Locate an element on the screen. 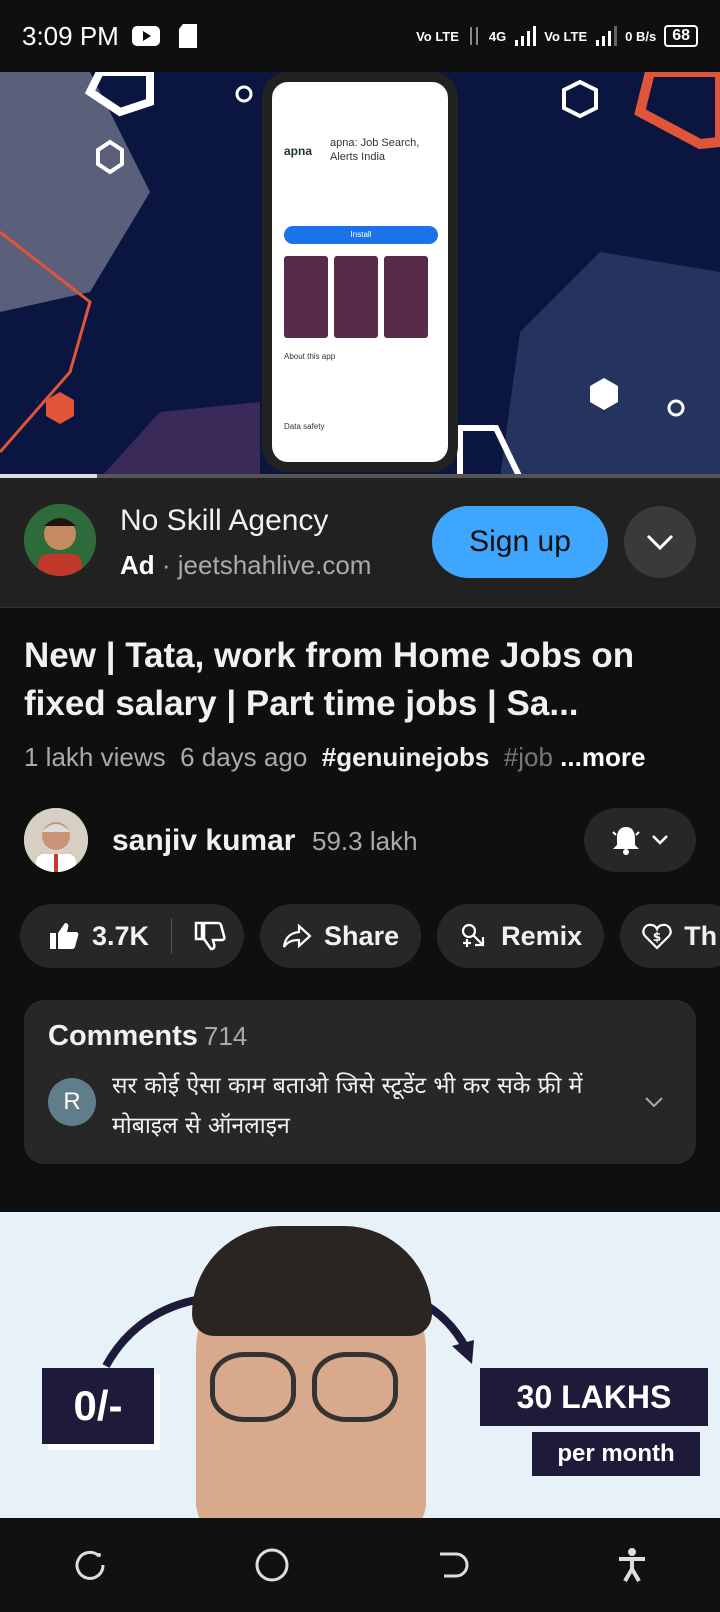  apna-logo: apna is located at coordinates (298, 151).